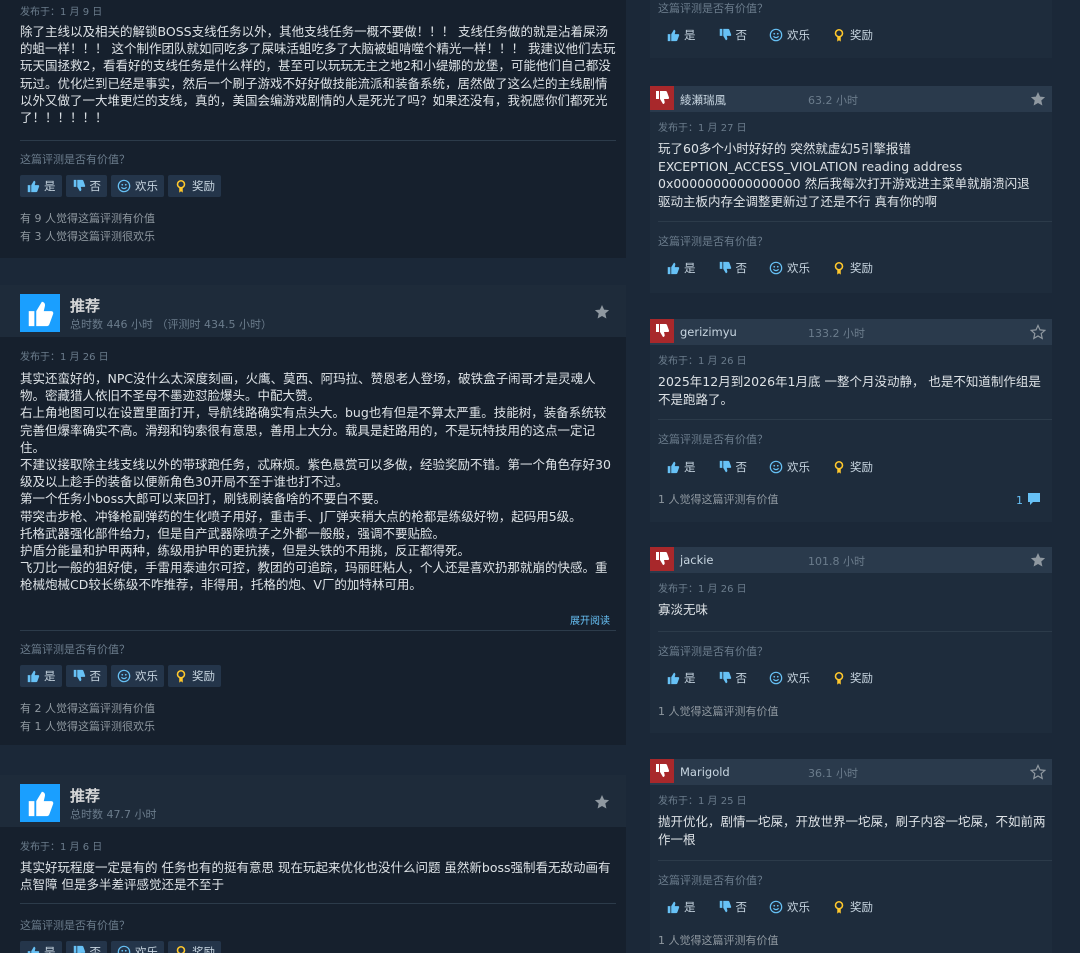 This screenshot has width=1080, height=953. I want to click on reviewer-name: 綾瀬瑞風, so click(703, 100).